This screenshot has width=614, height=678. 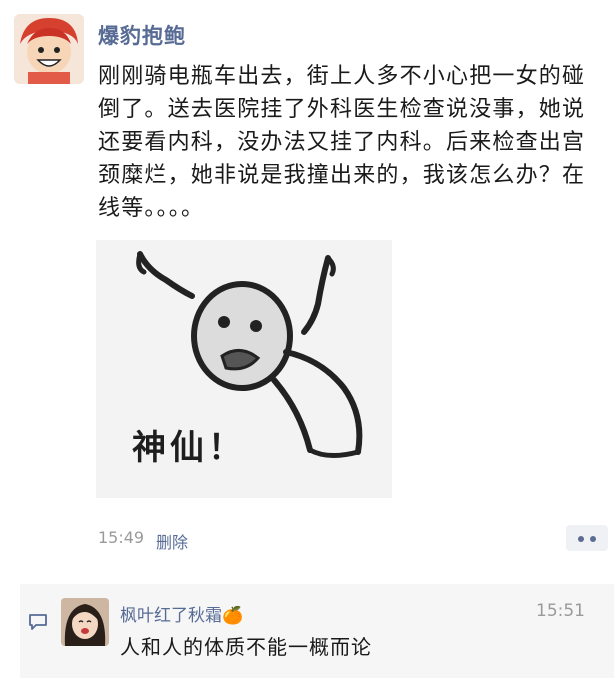 What do you see at coordinates (121, 537) in the screenshot?
I see `post-time: 15:49` at bounding box center [121, 537].